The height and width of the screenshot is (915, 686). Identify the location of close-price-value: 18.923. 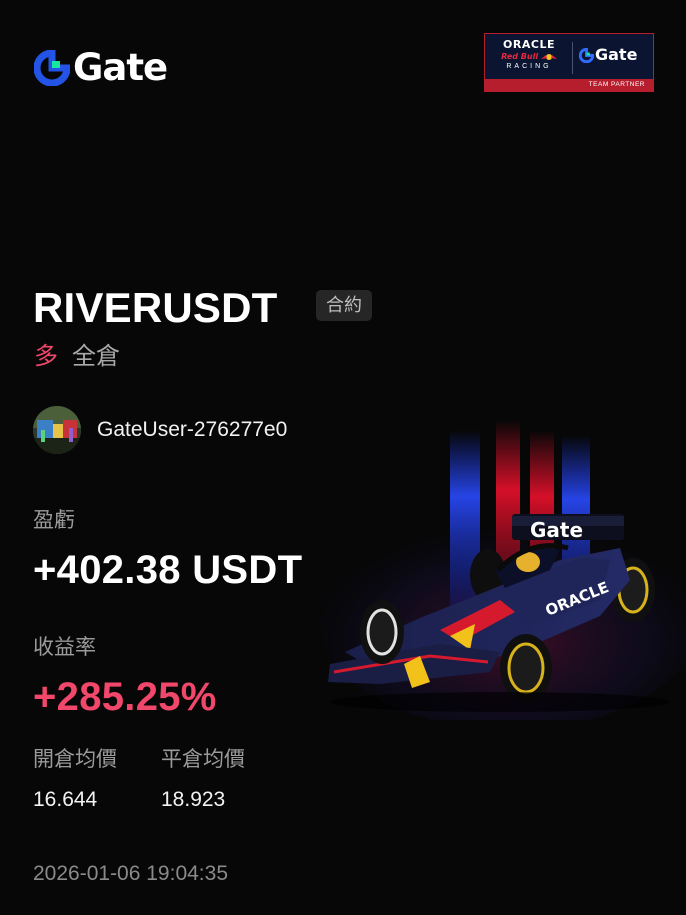
(193, 799).